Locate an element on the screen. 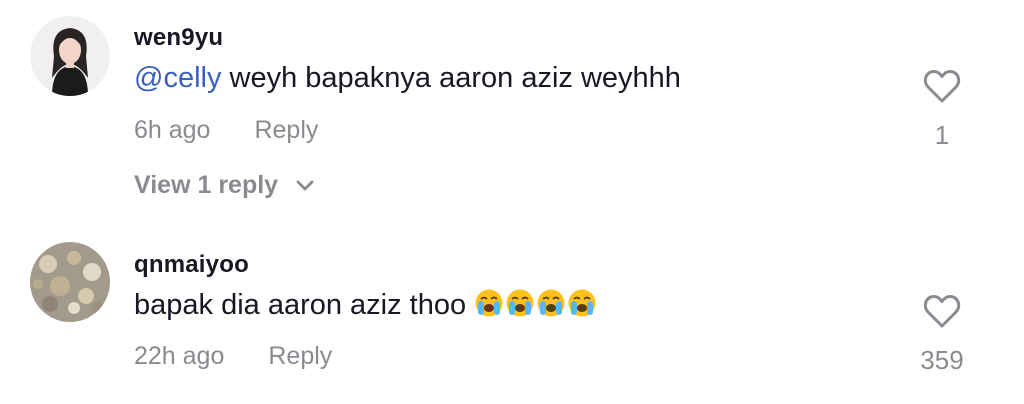 The image size is (1024, 404). like-count: 1 is located at coordinates (942, 135).